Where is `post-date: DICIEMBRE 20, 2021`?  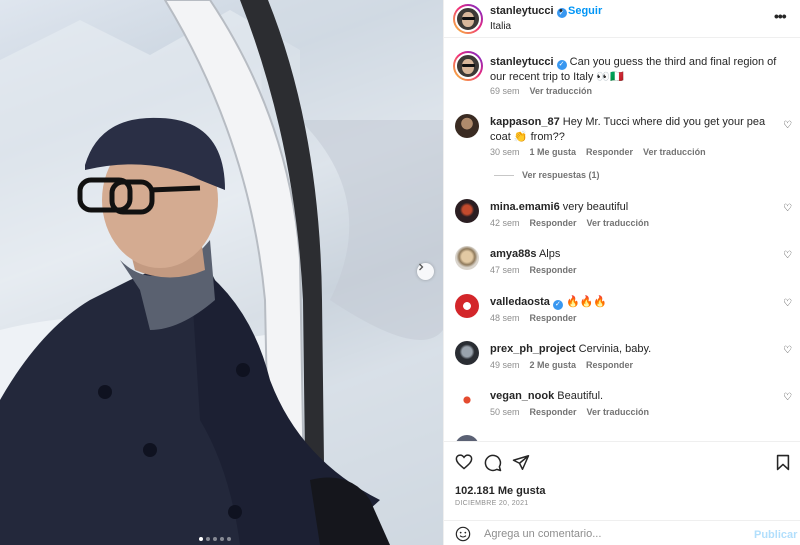
post-date: DICIEMBRE 20, 2021 is located at coordinates (492, 503).